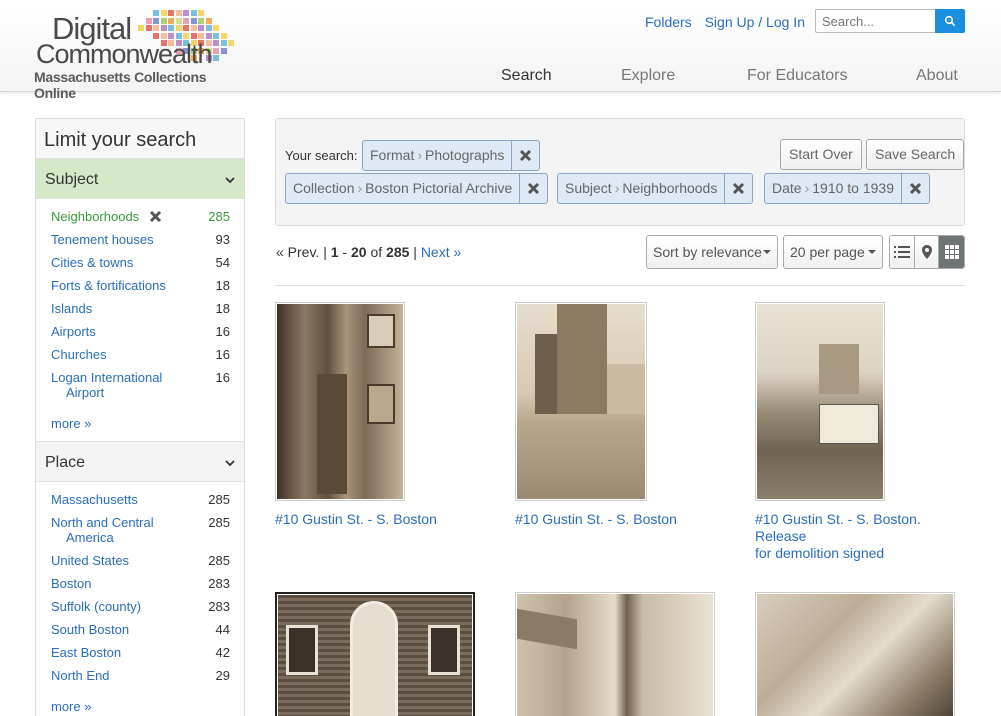  What do you see at coordinates (827, 252) in the screenshot?
I see `per-page-label: 20 per page` at bounding box center [827, 252].